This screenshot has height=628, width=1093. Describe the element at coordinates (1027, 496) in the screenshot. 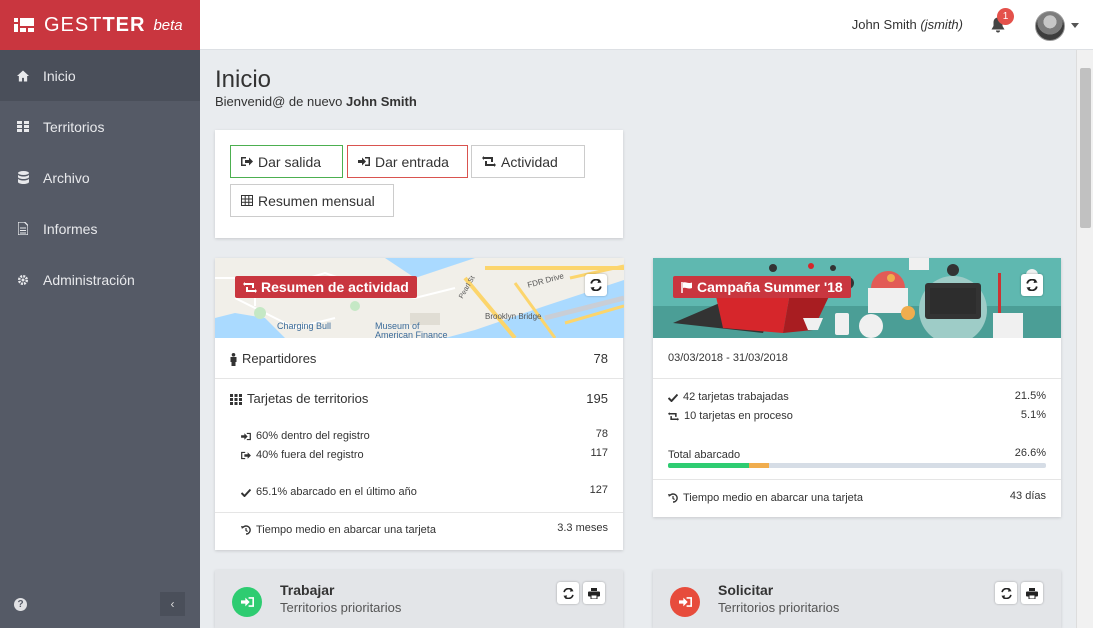

I see `campaign-tiempo-value: 43 días` at that location.